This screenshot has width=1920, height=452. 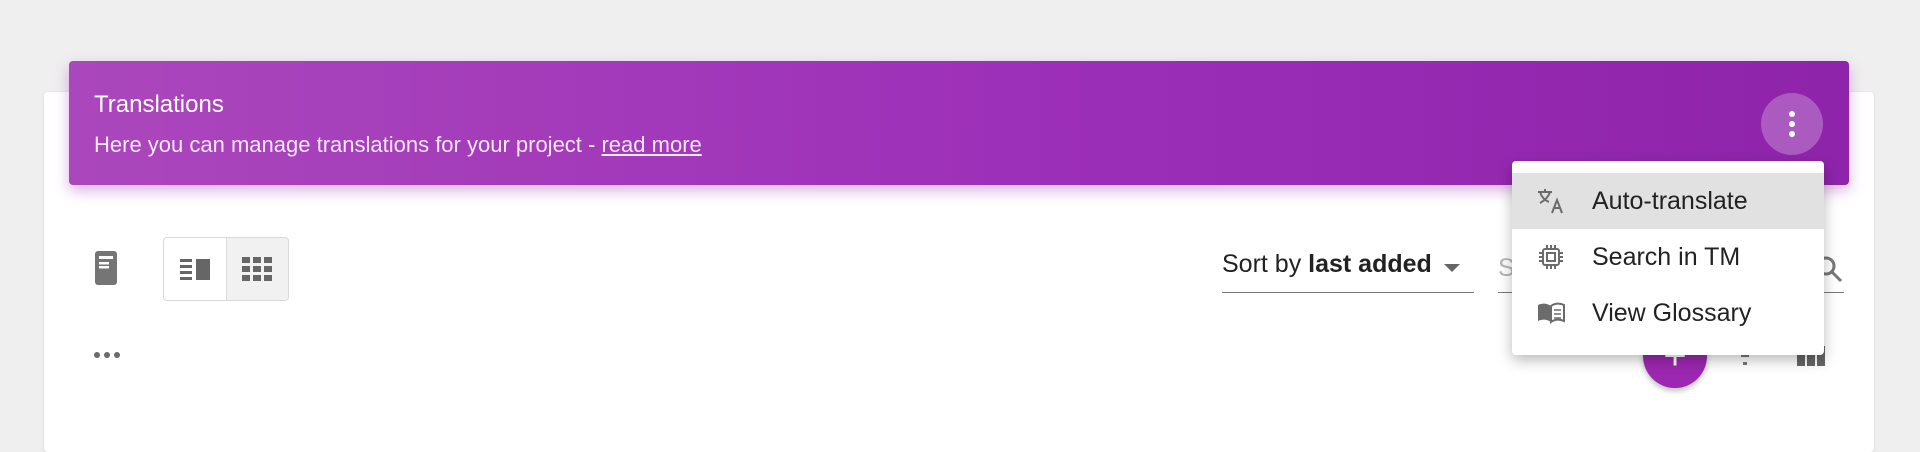 What do you see at coordinates (1370, 264) in the screenshot?
I see `sort-value: last added` at bounding box center [1370, 264].